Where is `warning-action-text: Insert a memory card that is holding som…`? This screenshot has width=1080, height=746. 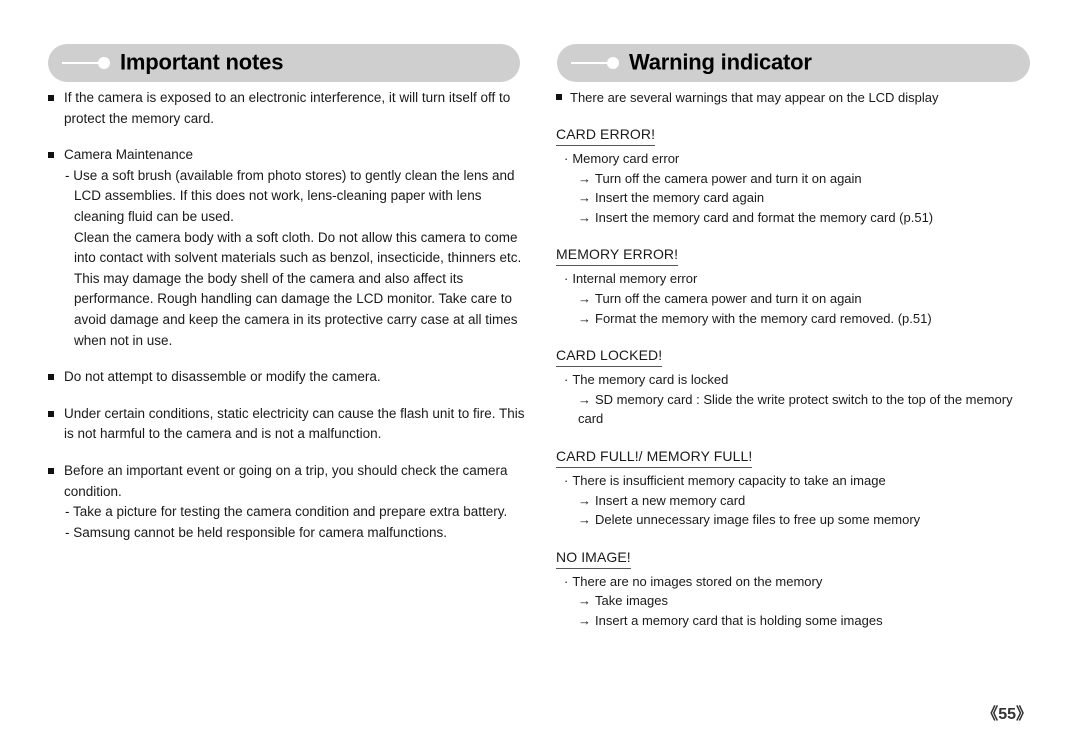 warning-action-text: Insert a memory card that is holding som… is located at coordinates (739, 620).